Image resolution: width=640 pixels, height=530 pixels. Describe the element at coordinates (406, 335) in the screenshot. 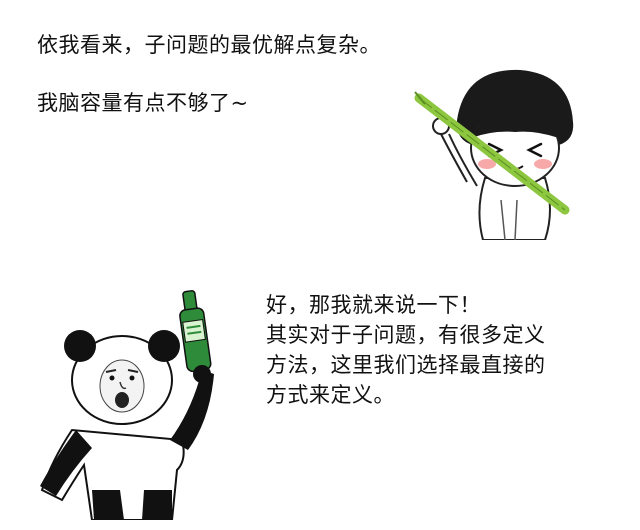

I see `paragraph-line: 其实对于子问题，有很多定义` at that location.